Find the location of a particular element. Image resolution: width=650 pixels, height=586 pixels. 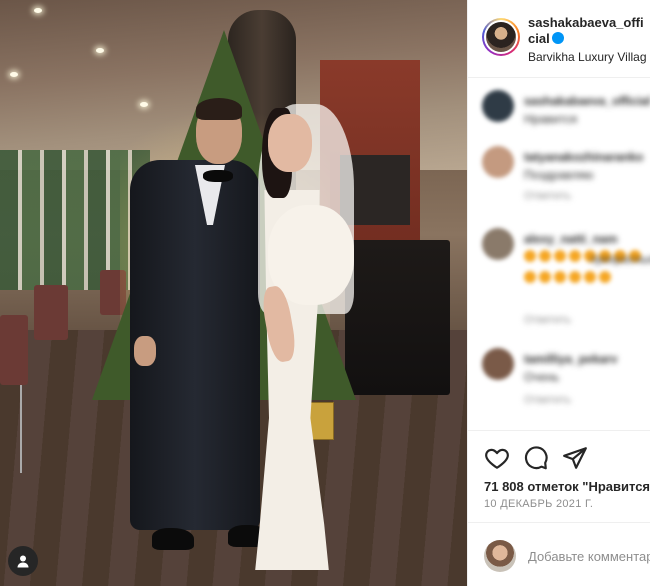

bow-tie is located at coordinates (218, 176).